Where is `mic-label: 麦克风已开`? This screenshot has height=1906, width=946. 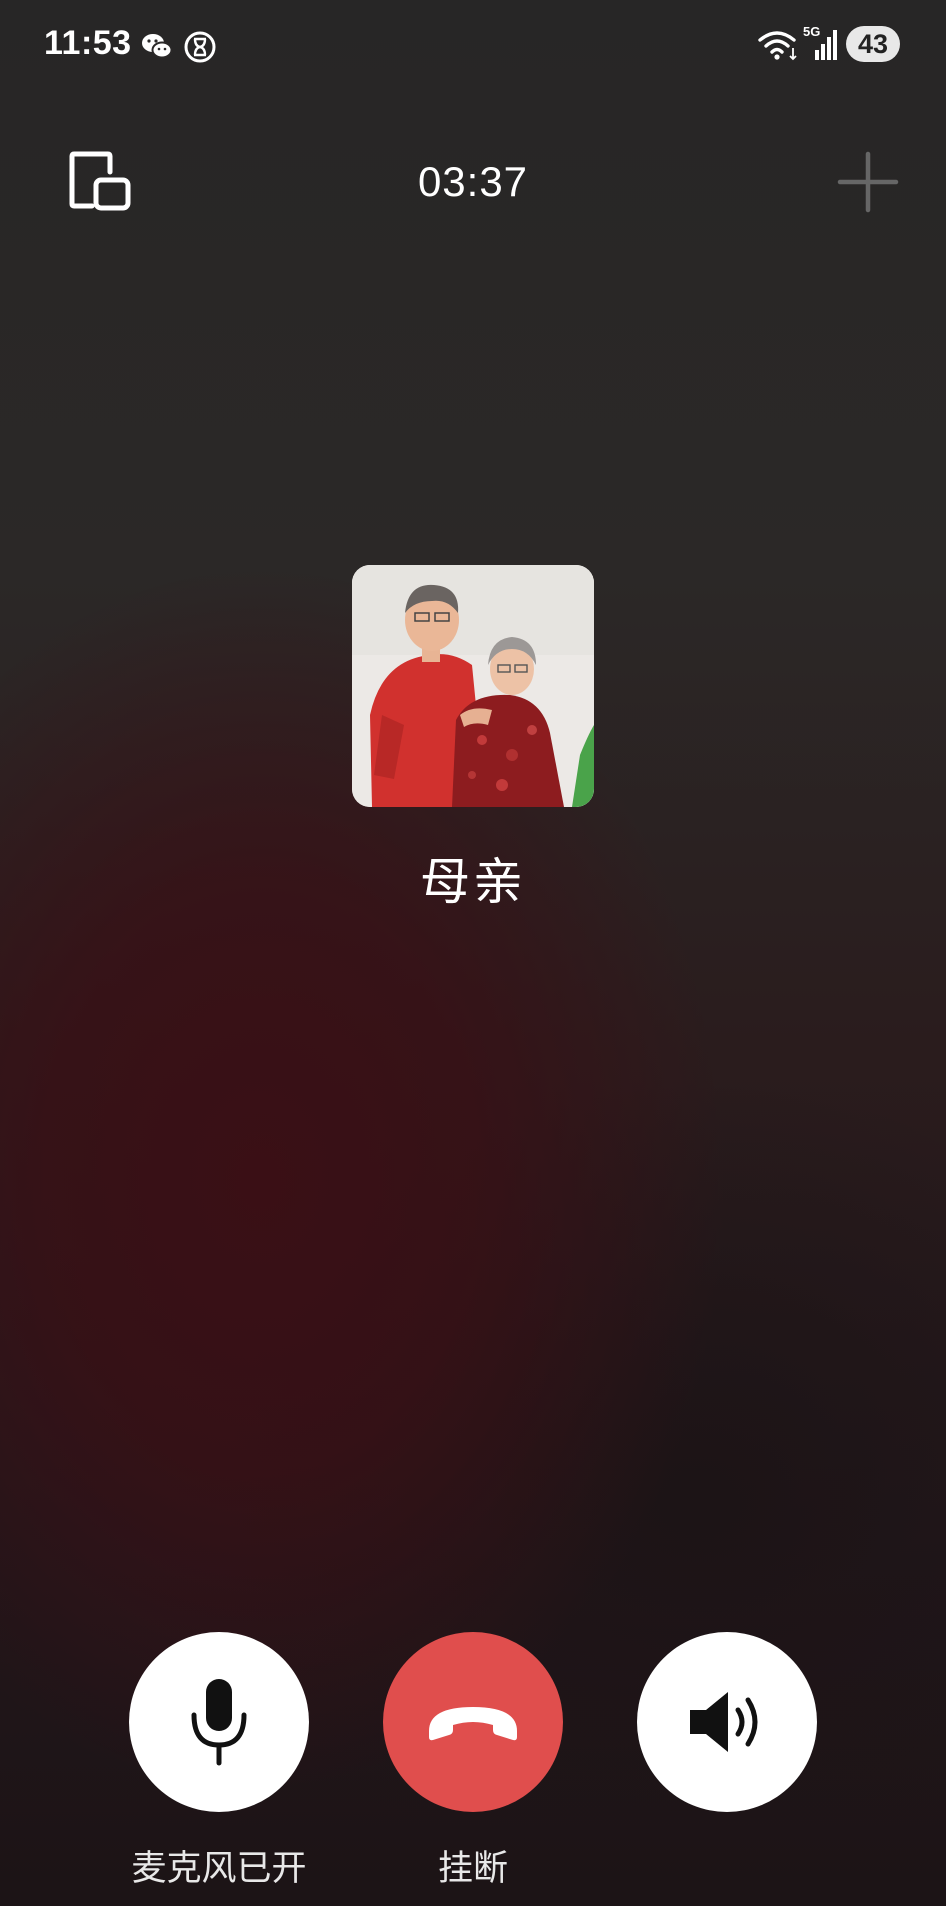 mic-label: 麦克风已开 is located at coordinates (219, 1868).